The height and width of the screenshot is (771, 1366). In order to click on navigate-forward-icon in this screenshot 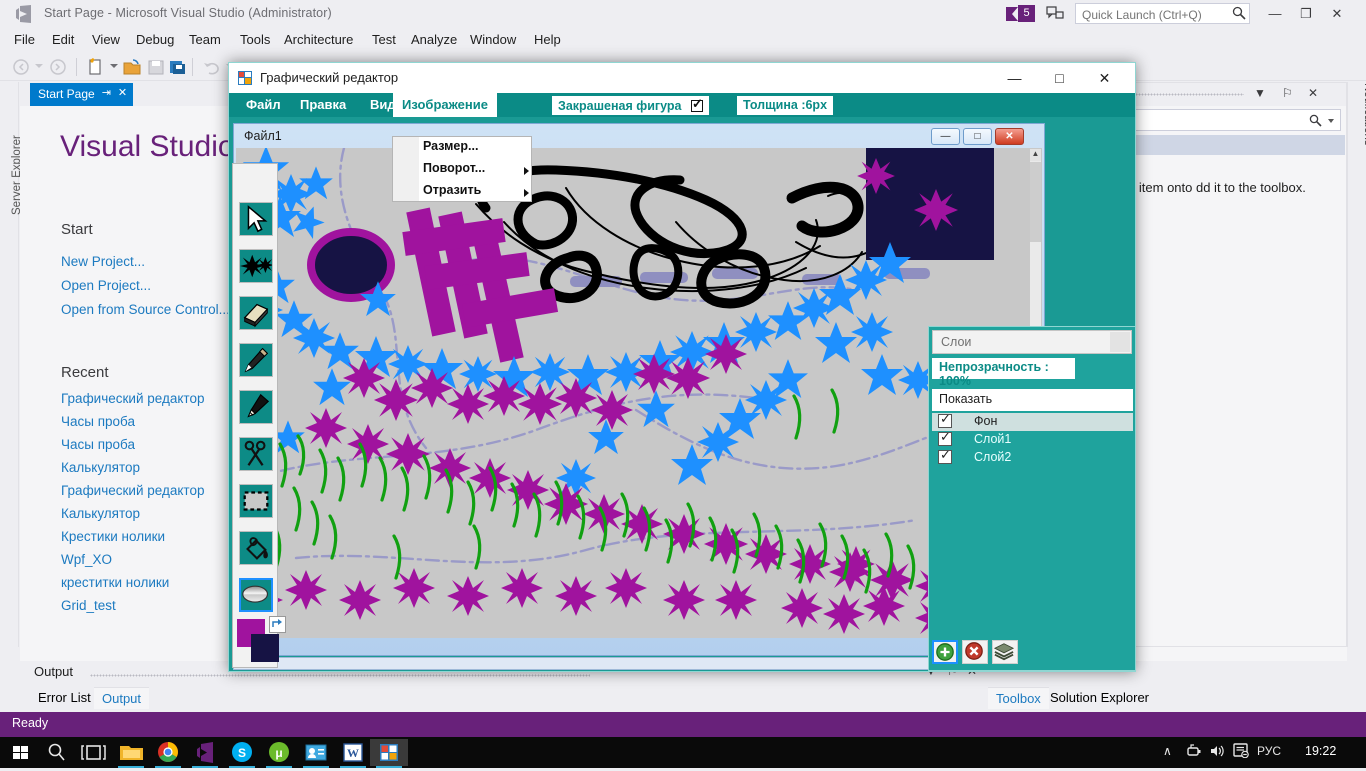, I will do `click(58, 67)`.